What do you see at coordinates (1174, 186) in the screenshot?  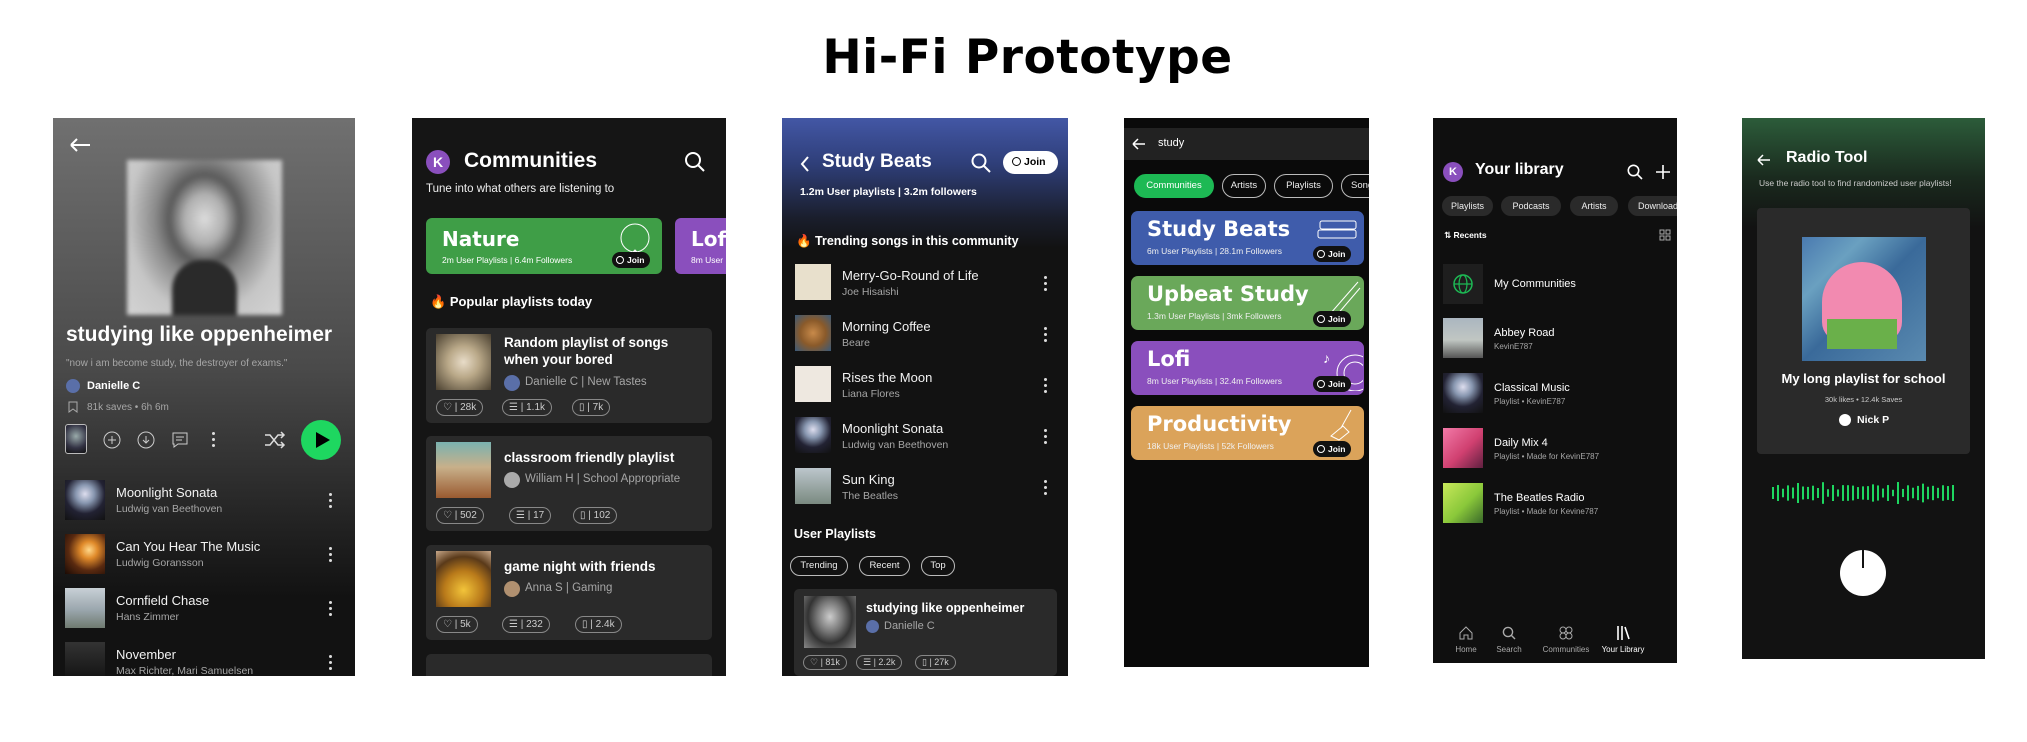 I see `chip-communities: Communities` at bounding box center [1174, 186].